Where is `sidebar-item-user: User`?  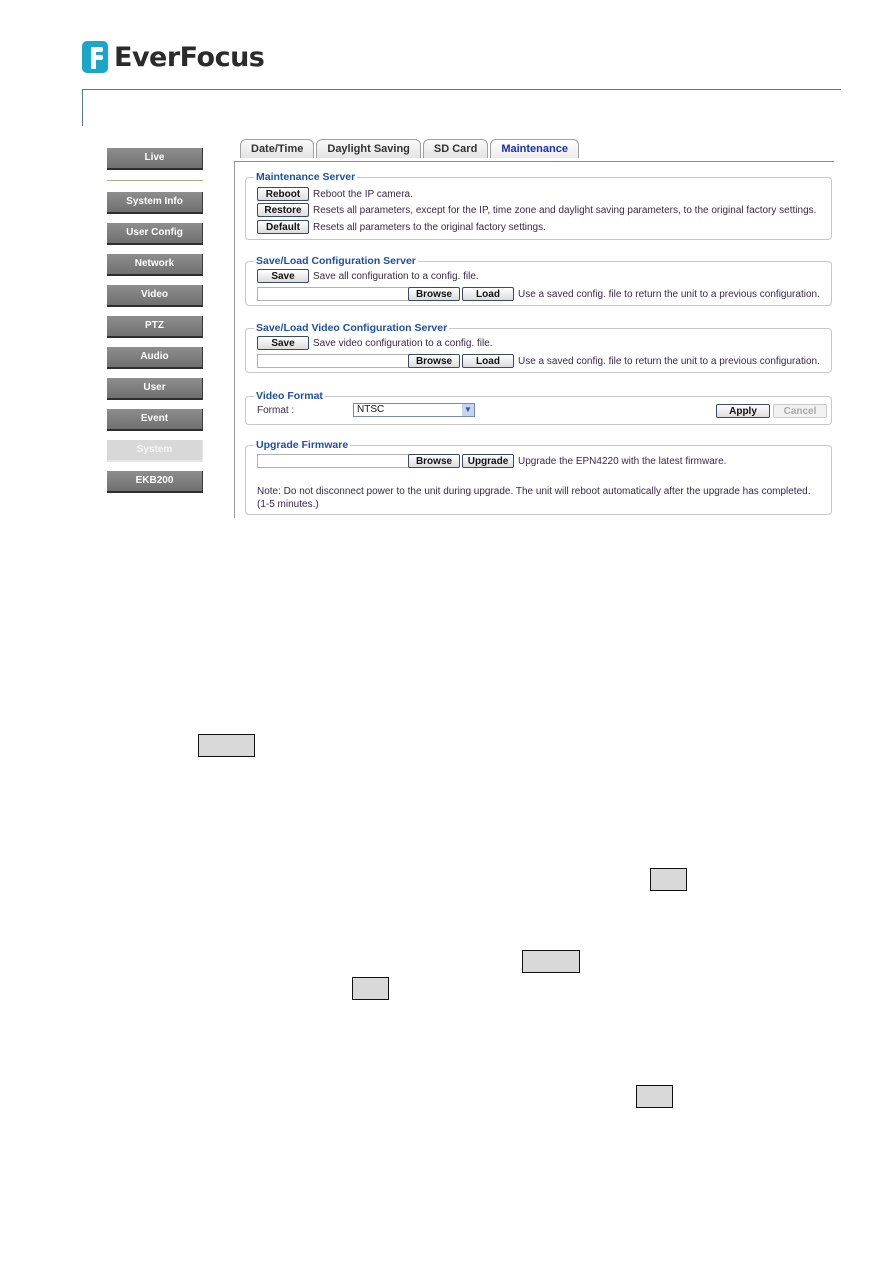
sidebar-item-user: User is located at coordinates (155, 389).